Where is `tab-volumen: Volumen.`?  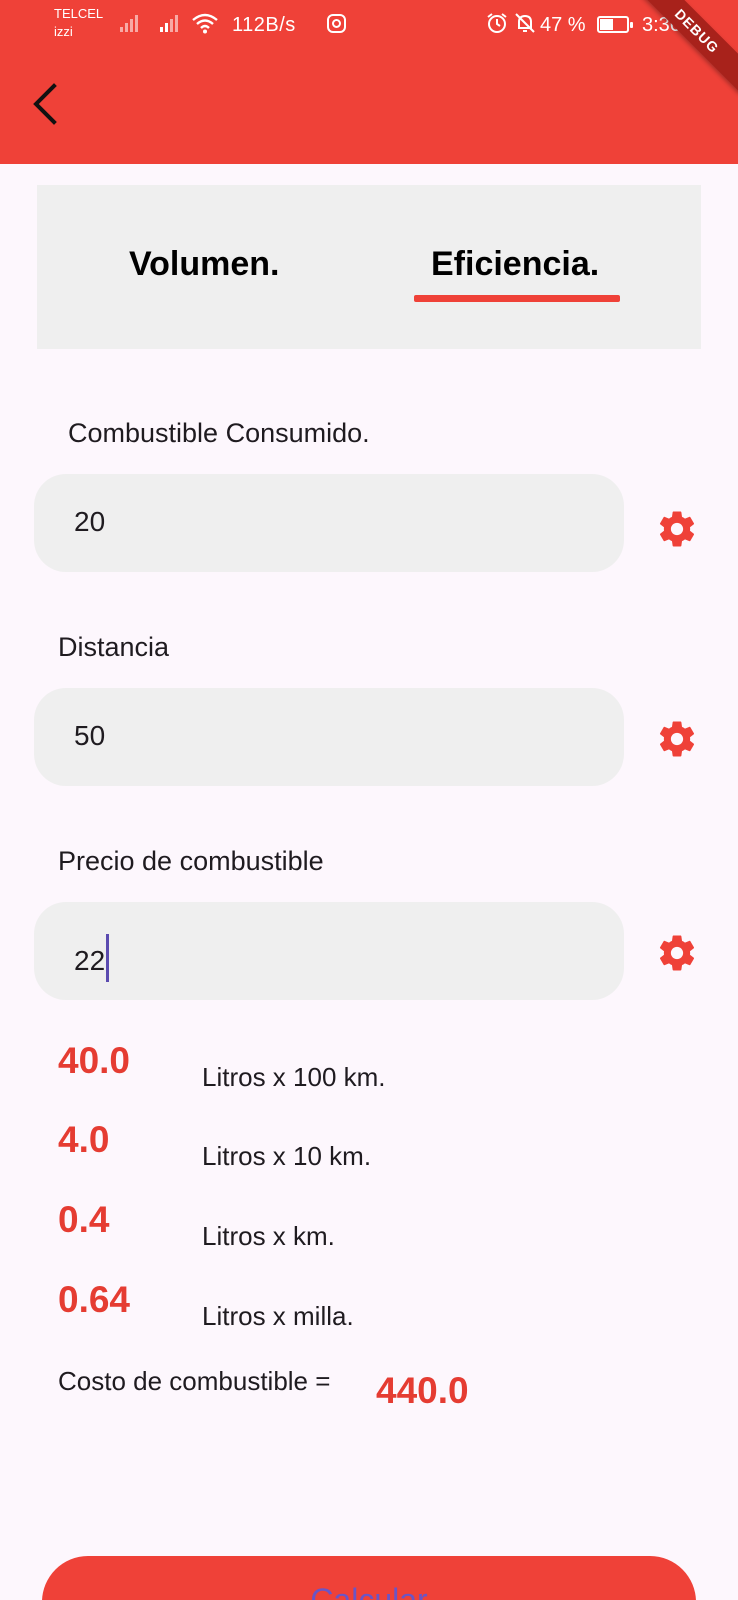 tab-volumen: Volumen. is located at coordinates (204, 264).